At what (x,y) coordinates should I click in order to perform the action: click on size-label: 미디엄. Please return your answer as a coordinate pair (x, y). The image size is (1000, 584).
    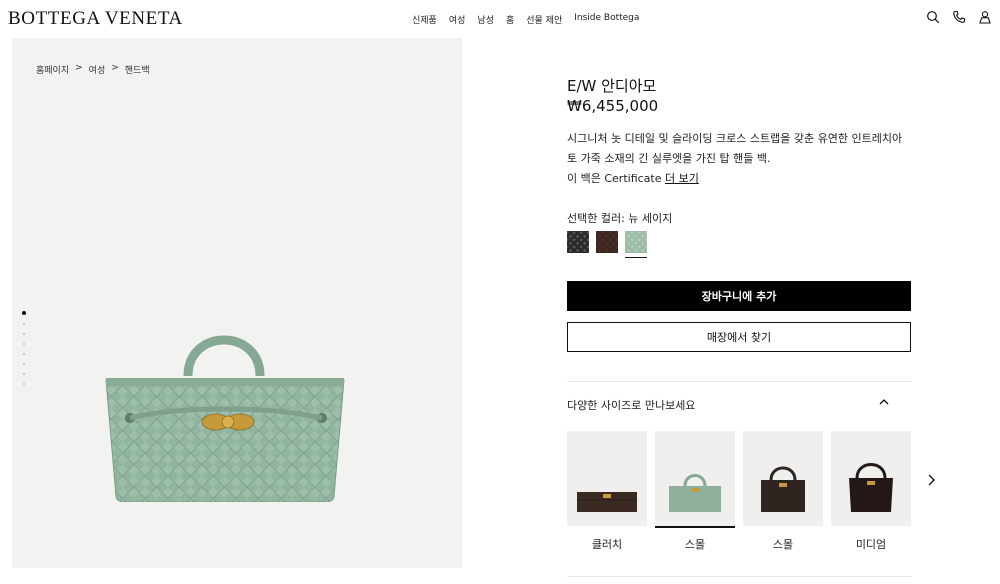
    Looking at the image, I should click on (871, 544).